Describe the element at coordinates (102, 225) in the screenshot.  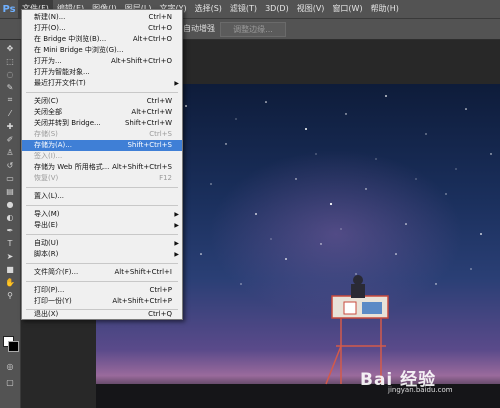
I see `menu-item-export: 导出(E) ▶` at that location.